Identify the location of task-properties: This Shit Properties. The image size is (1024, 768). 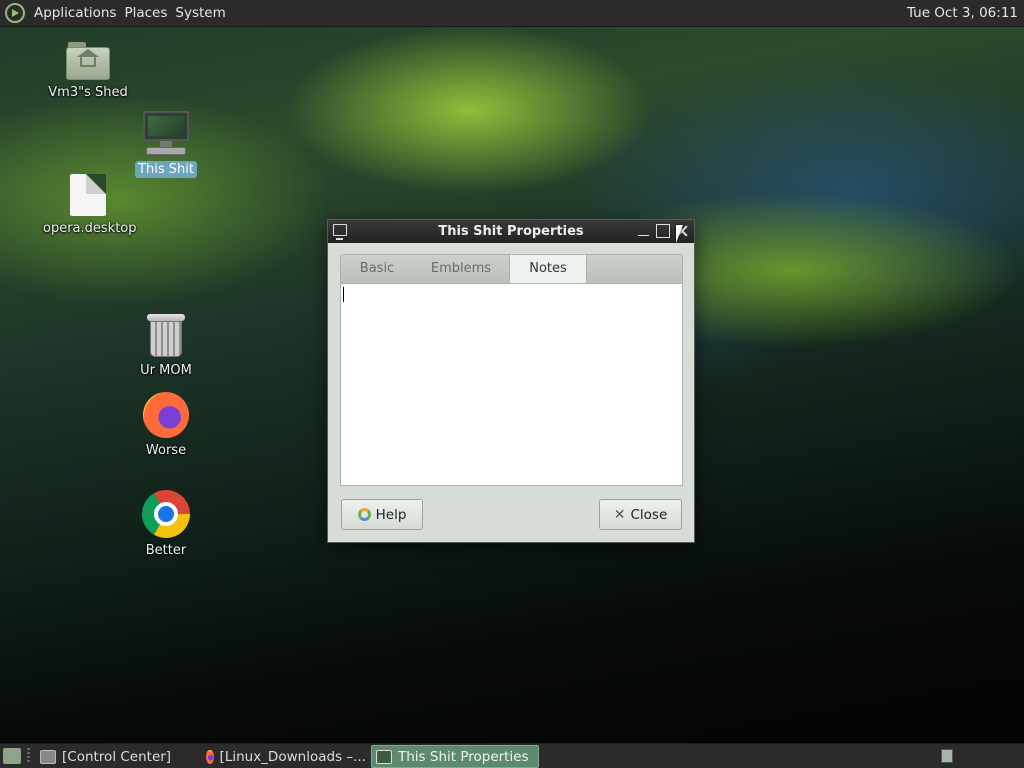
(455, 756).